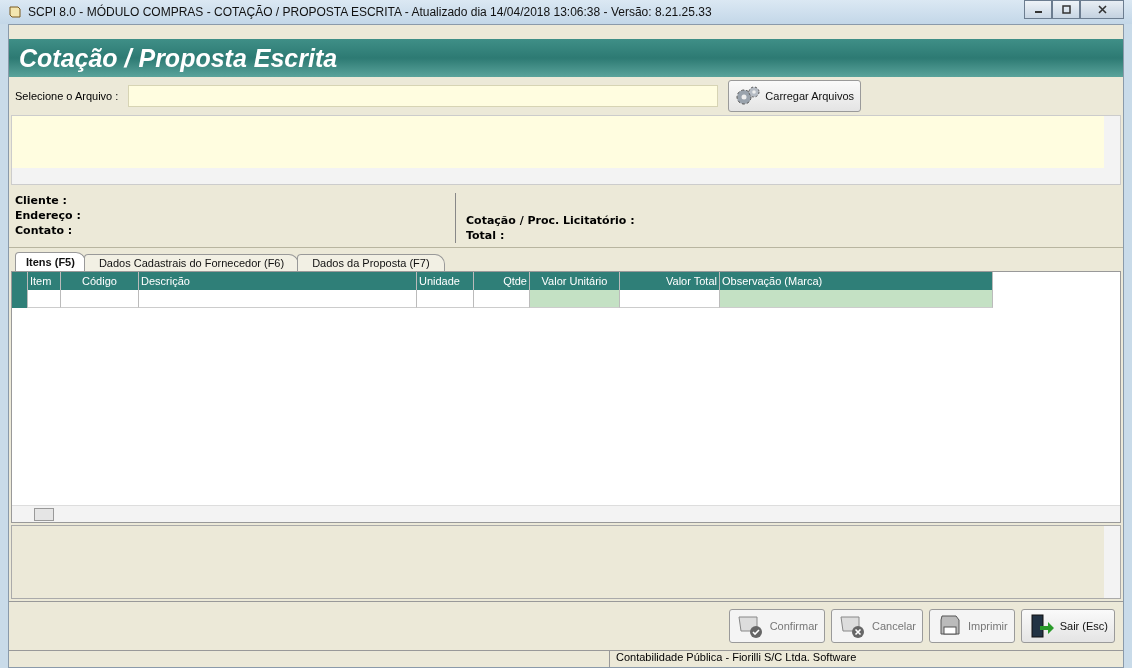 This screenshot has height=668, width=1132. I want to click on minimize-button, so click(1038, 9).